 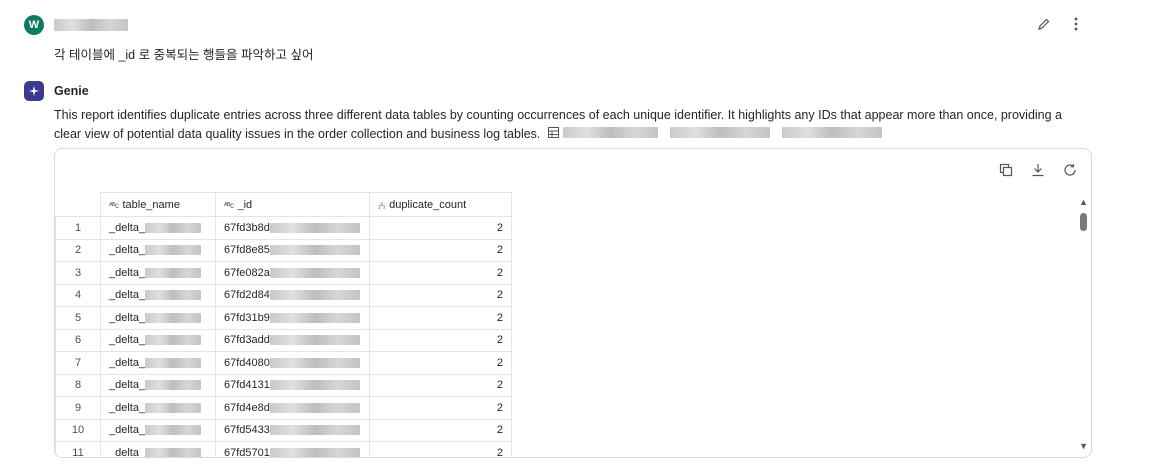 I want to click on id-cell: 67fd2d84, so click(x=292, y=295).